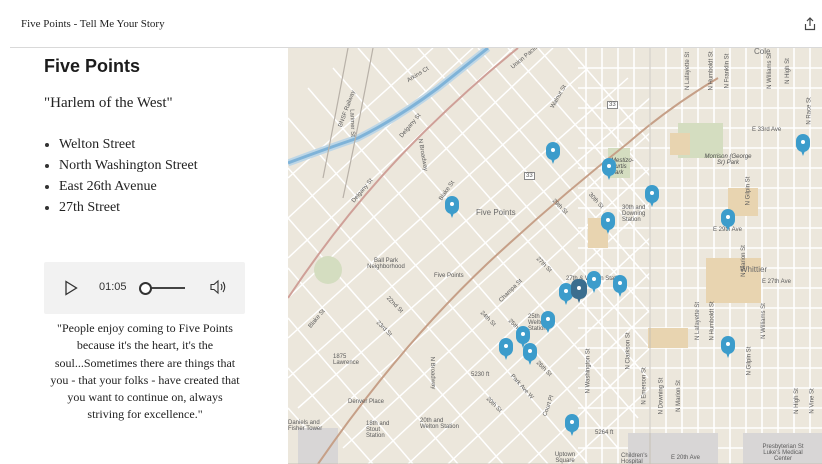 This screenshot has width=822, height=464. What do you see at coordinates (776, 282) in the screenshot?
I see `map-label: E 27th Ave` at bounding box center [776, 282].